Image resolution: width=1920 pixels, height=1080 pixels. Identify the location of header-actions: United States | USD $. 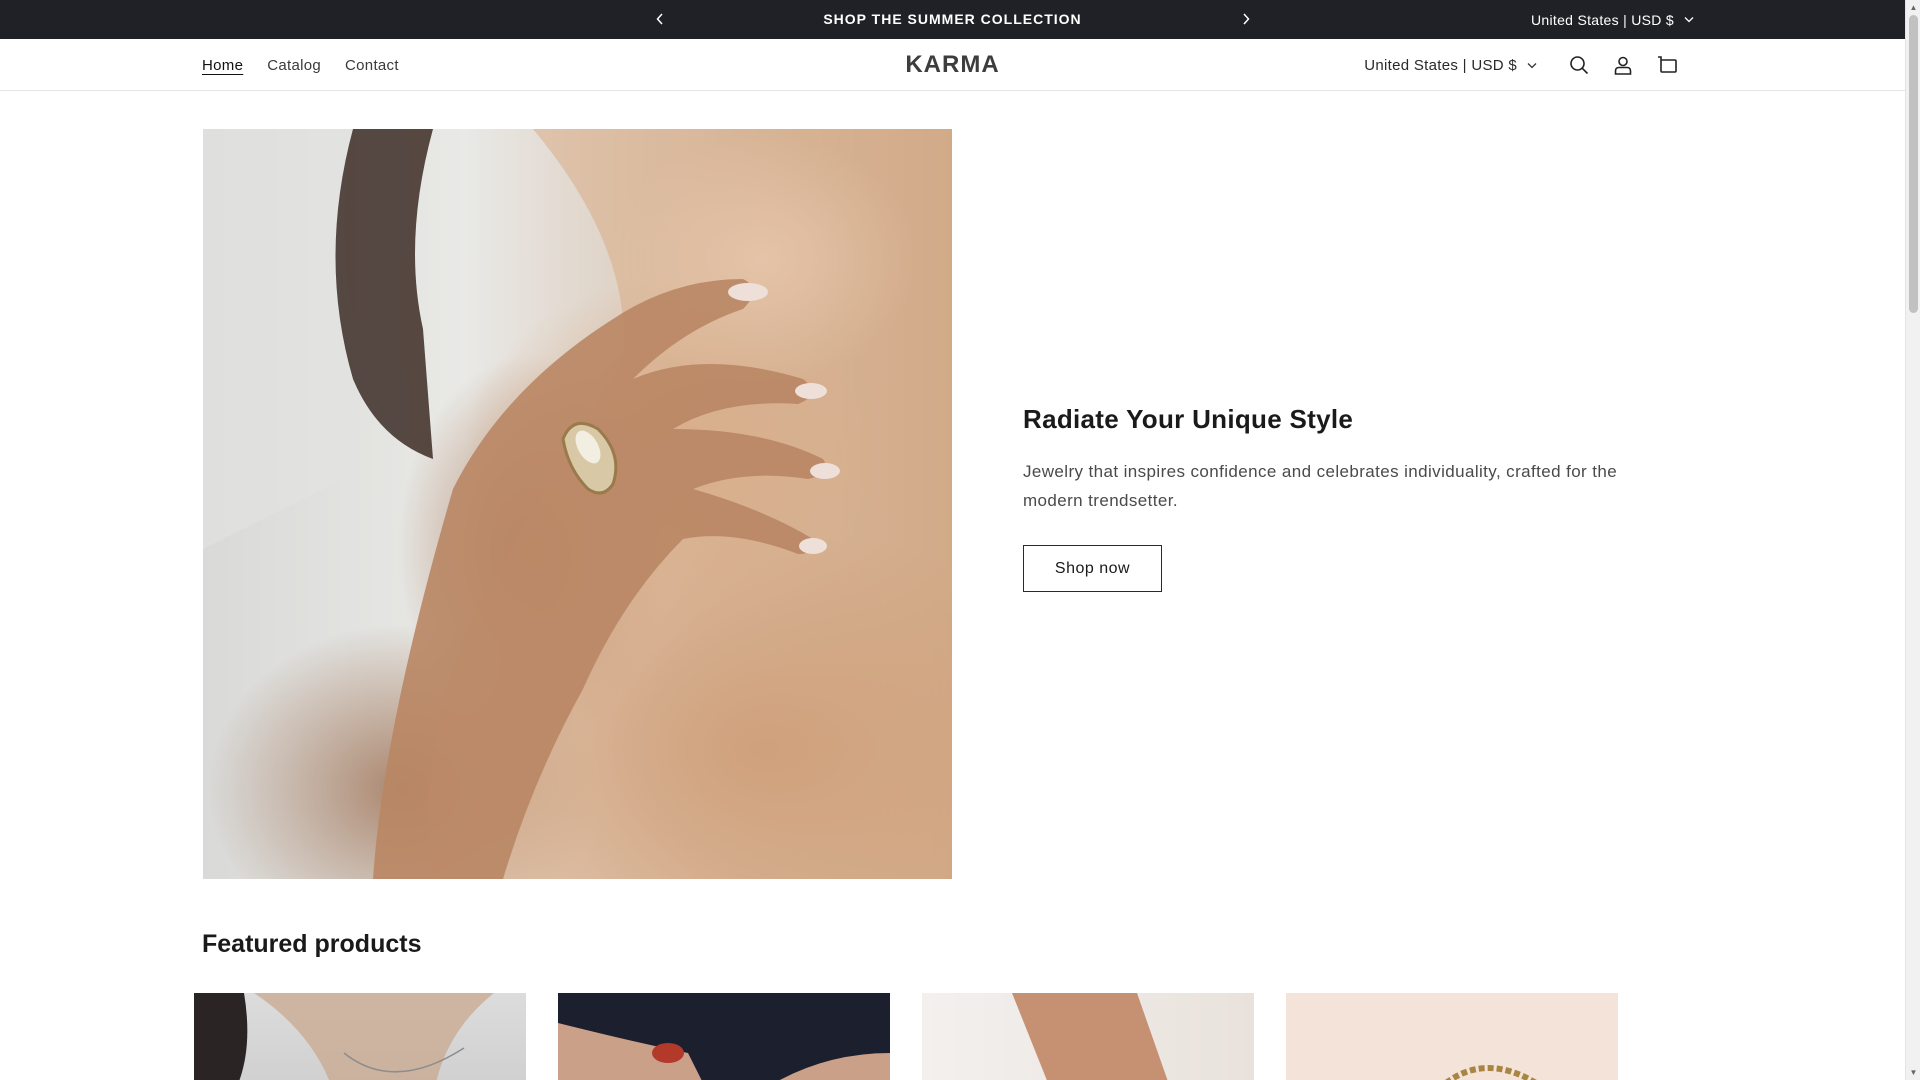
(1526, 65).